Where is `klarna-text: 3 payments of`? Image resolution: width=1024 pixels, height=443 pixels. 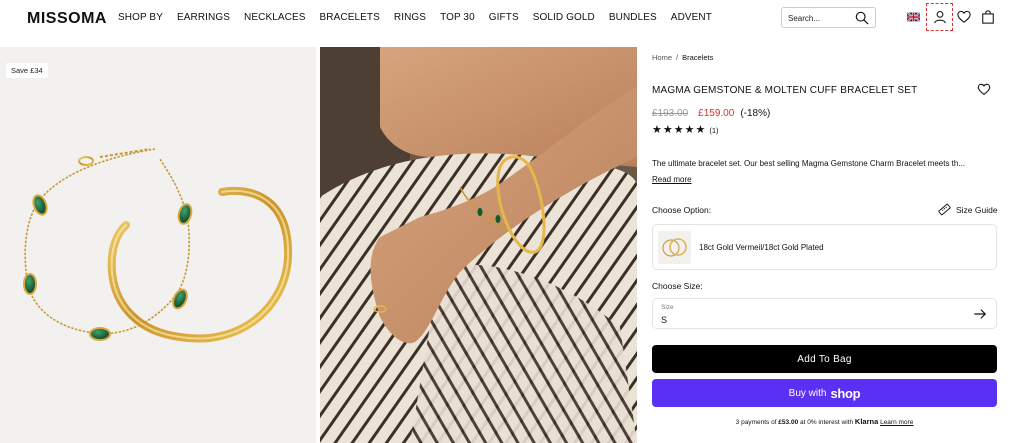 klarna-text: 3 payments of is located at coordinates (757, 422).